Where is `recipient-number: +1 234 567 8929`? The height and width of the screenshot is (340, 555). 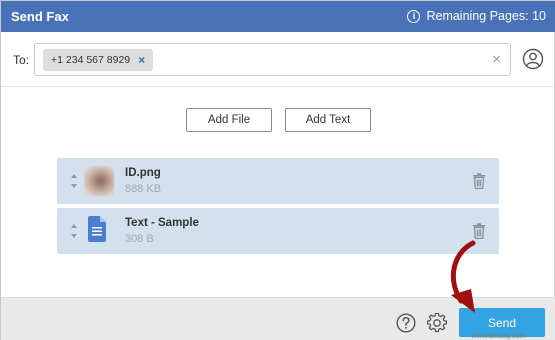
recipient-number: +1 234 567 8929 is located at coordinates (91, 60).